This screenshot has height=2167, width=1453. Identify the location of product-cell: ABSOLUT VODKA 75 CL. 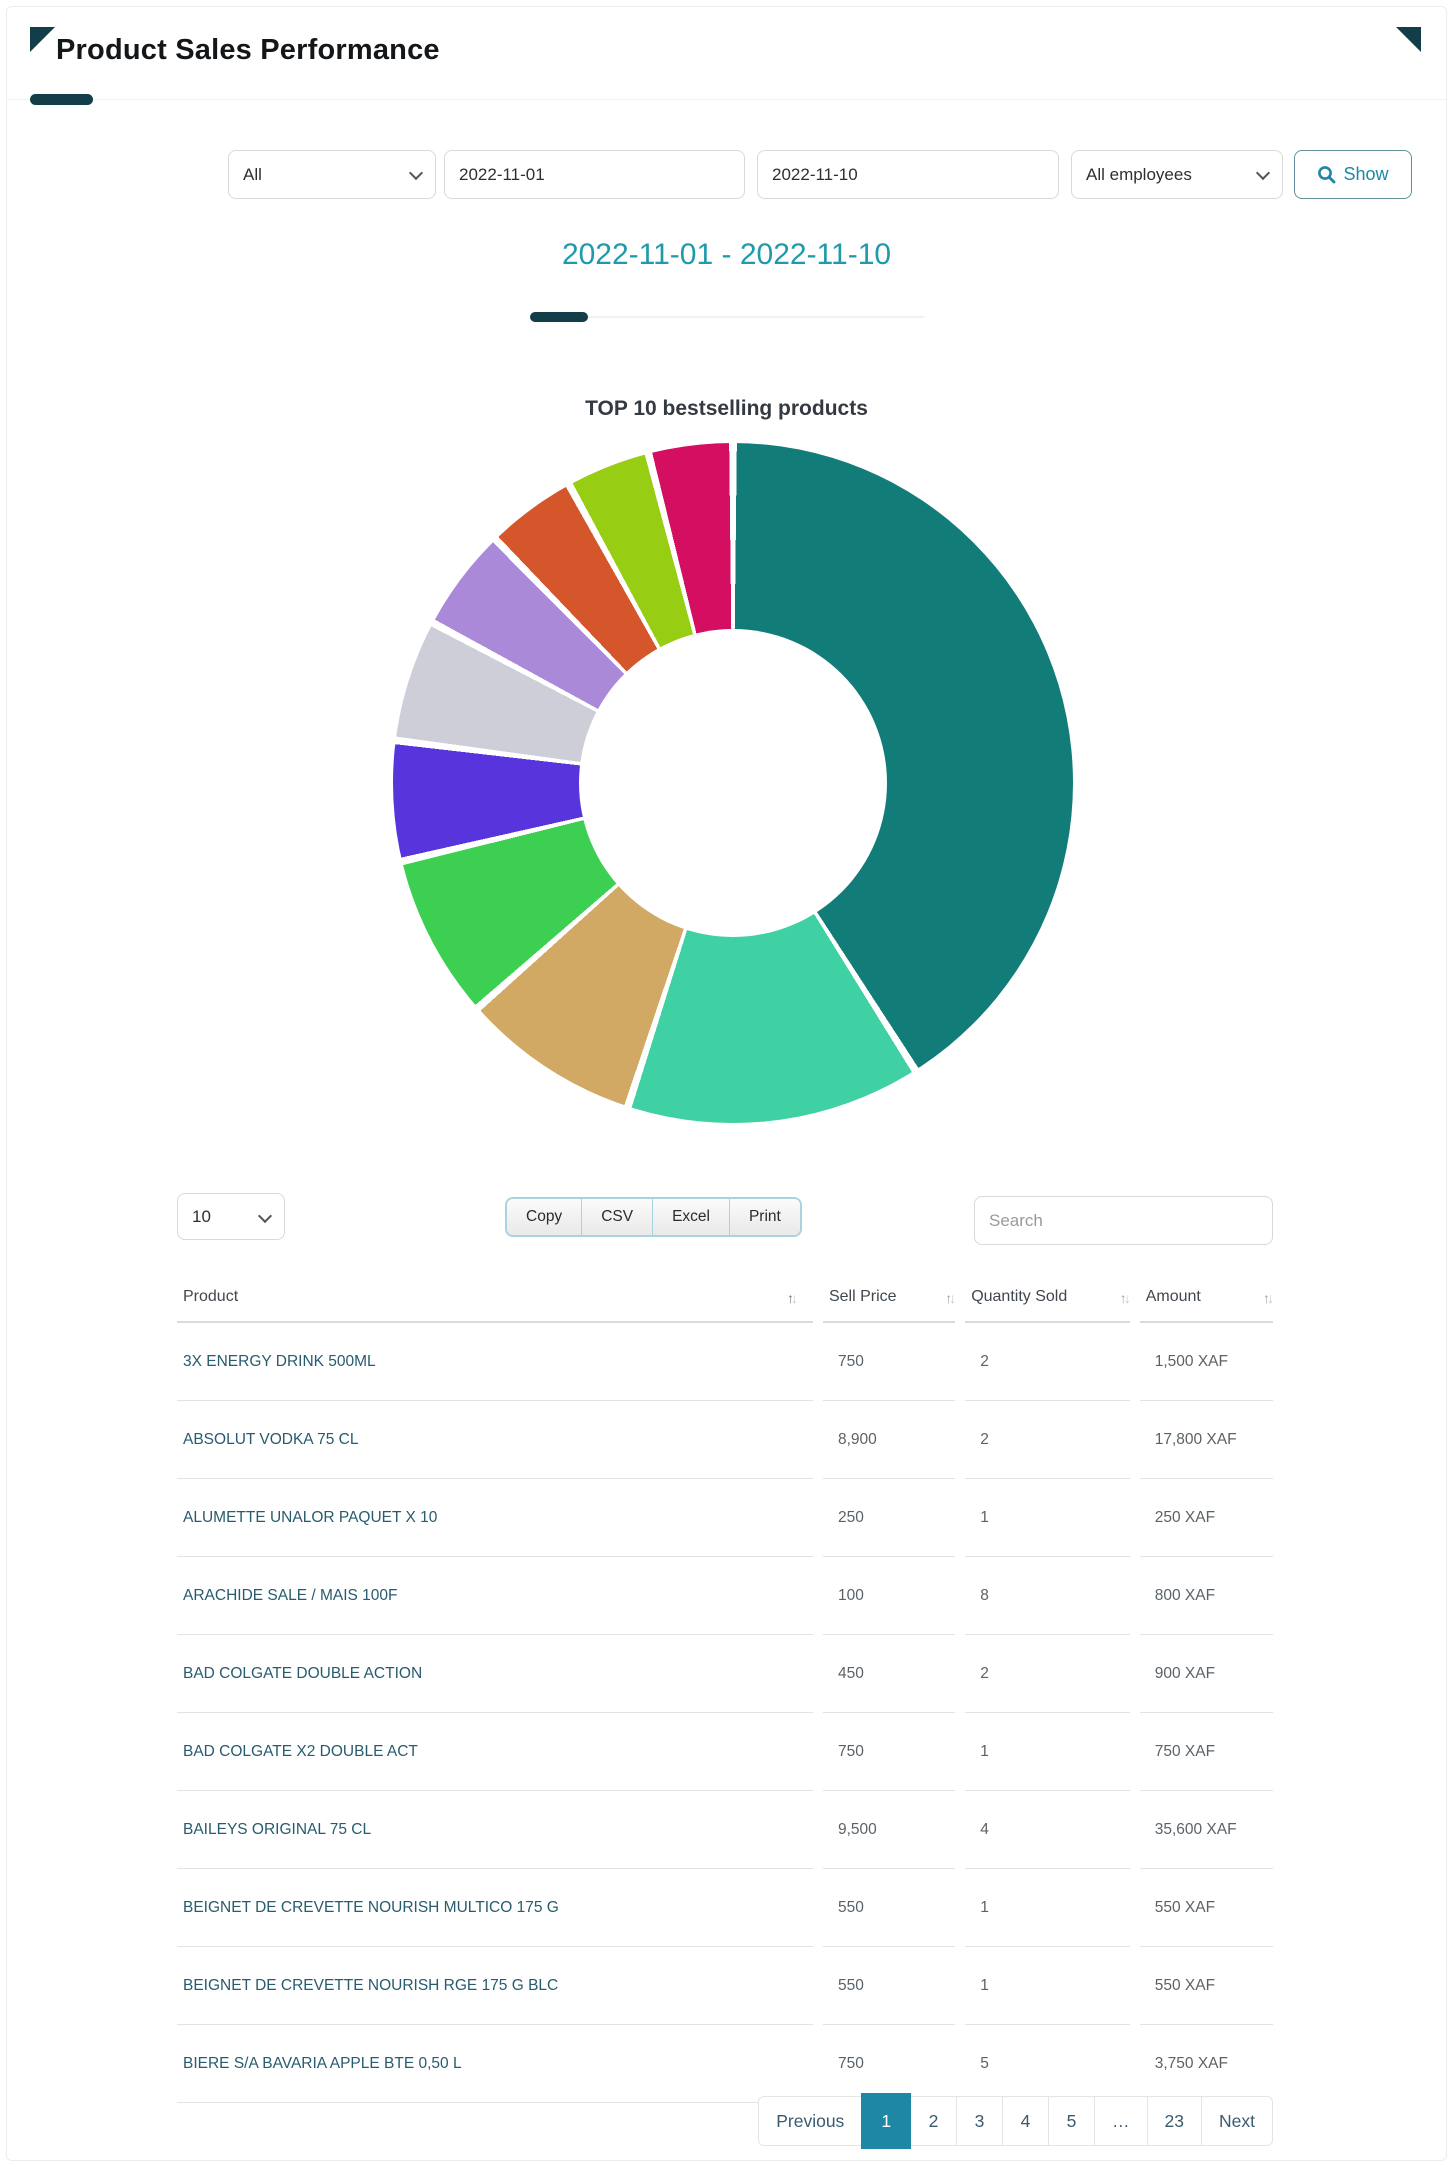
(495, 1440).